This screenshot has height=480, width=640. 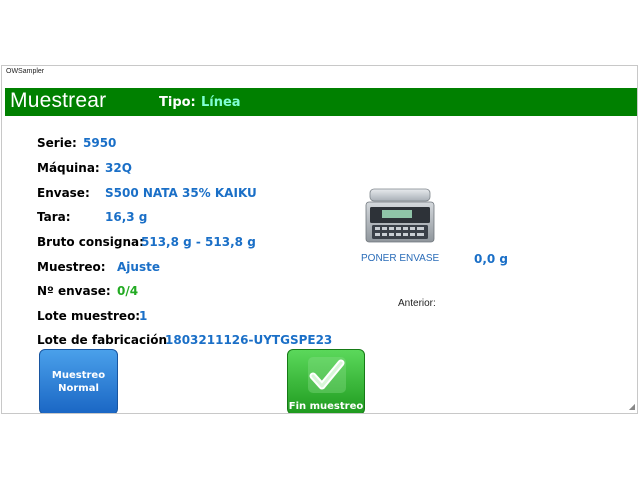 What do you see at coordinates (68, 168) in the screenshot?
I see `maquina-label: Máquina:` at bounding box center [68, 168].